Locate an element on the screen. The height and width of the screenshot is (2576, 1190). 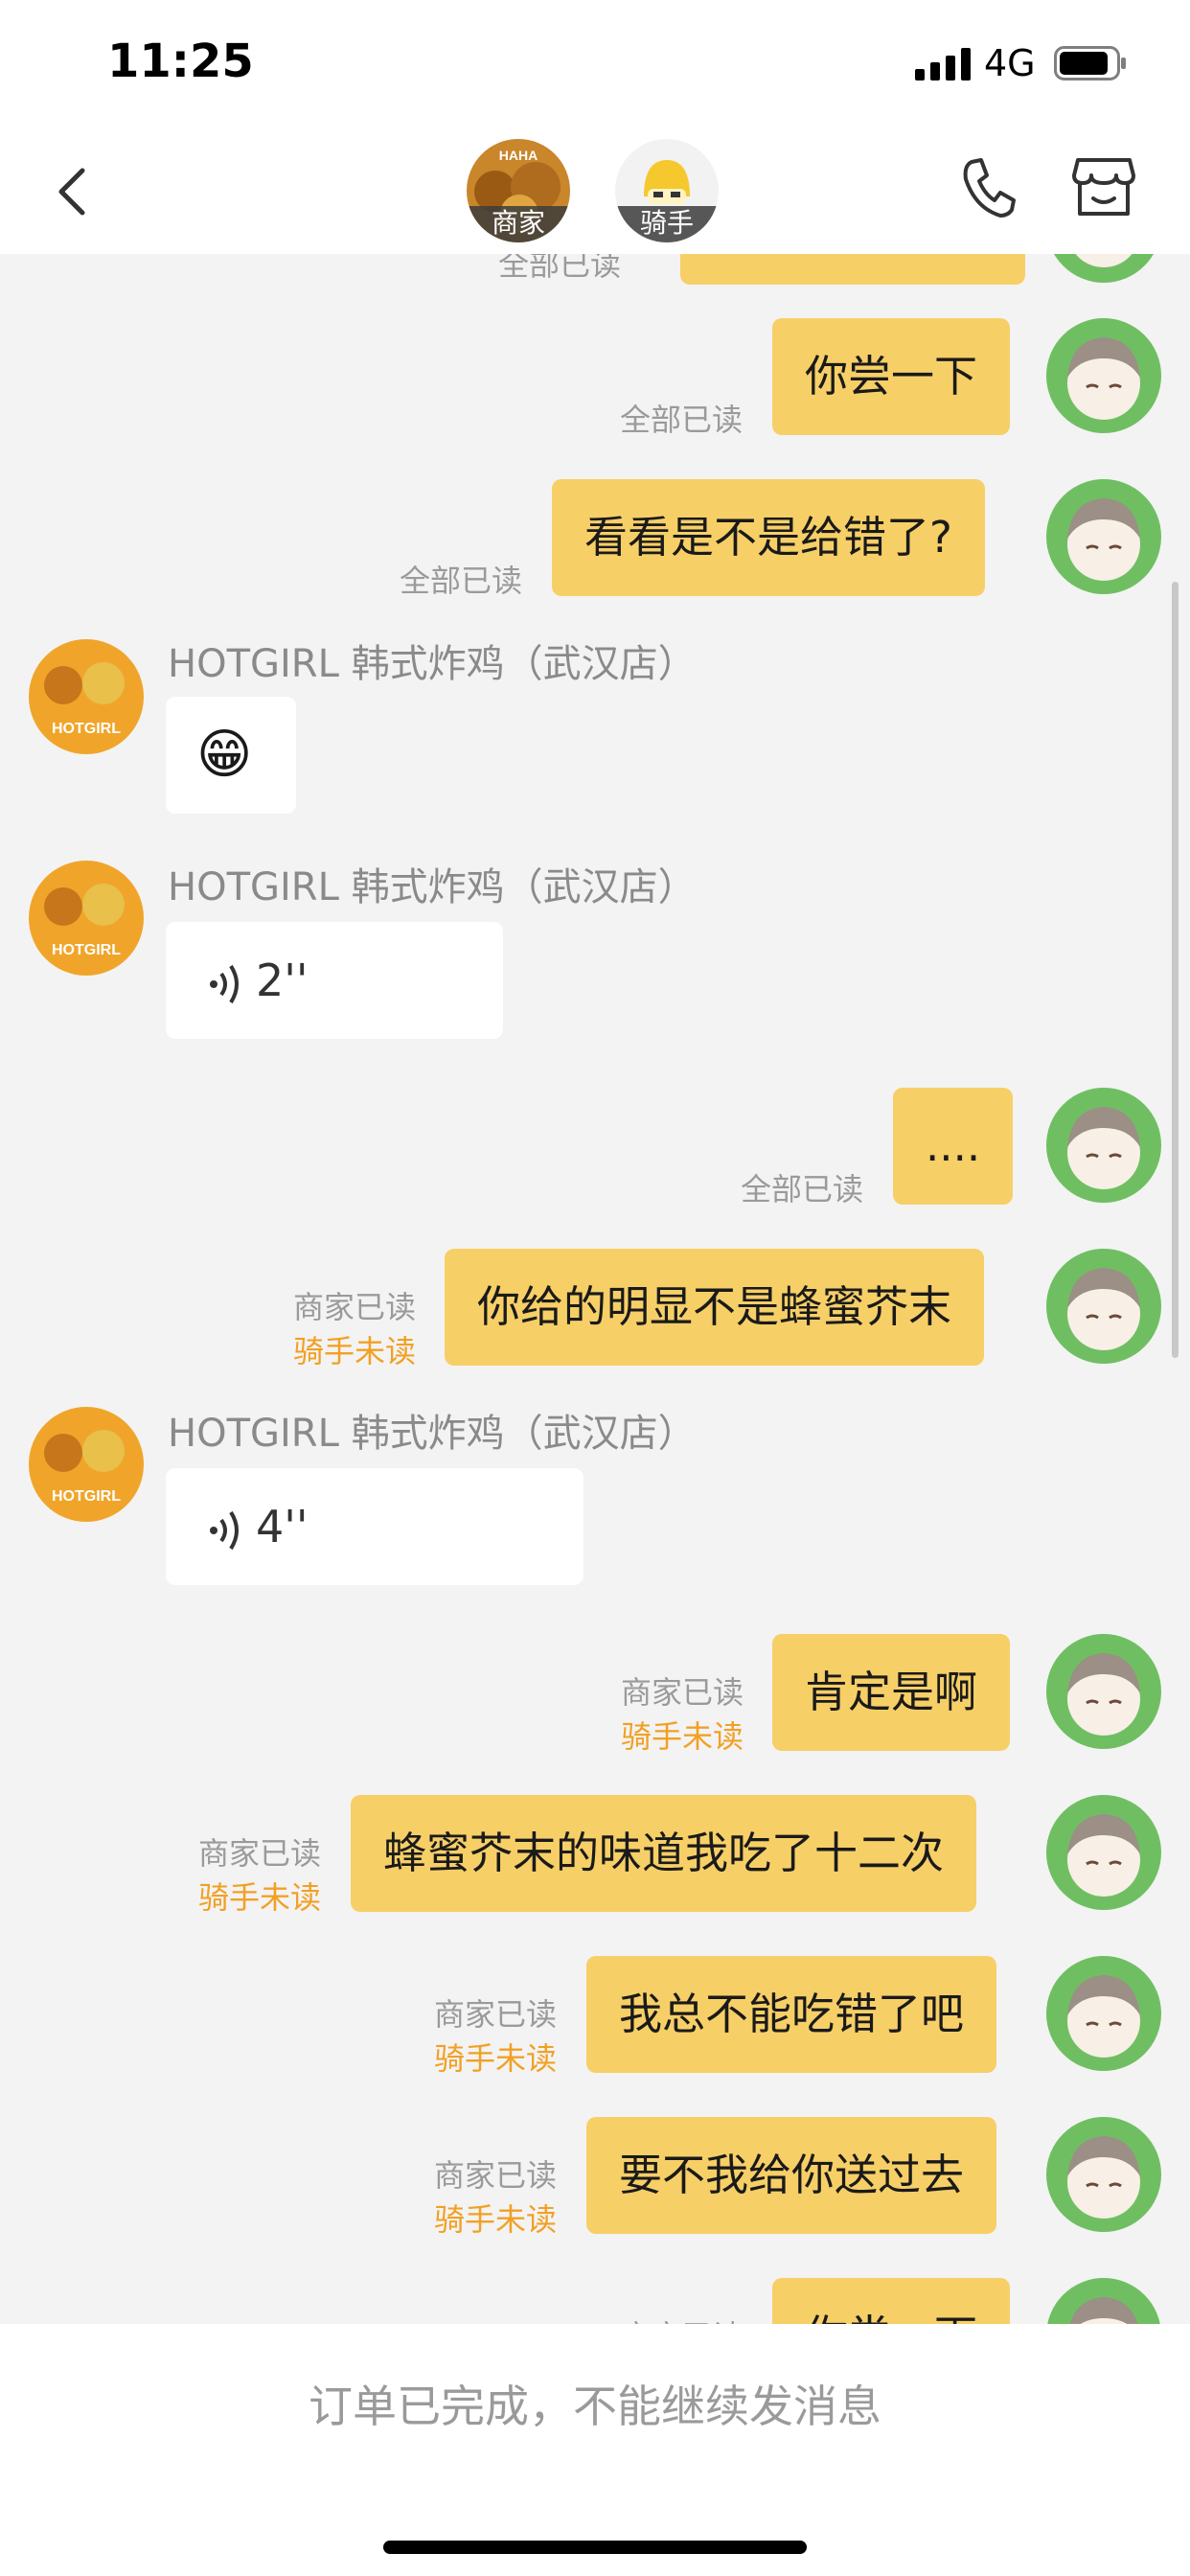
scrollbar is located at coordinates (1175, 970).